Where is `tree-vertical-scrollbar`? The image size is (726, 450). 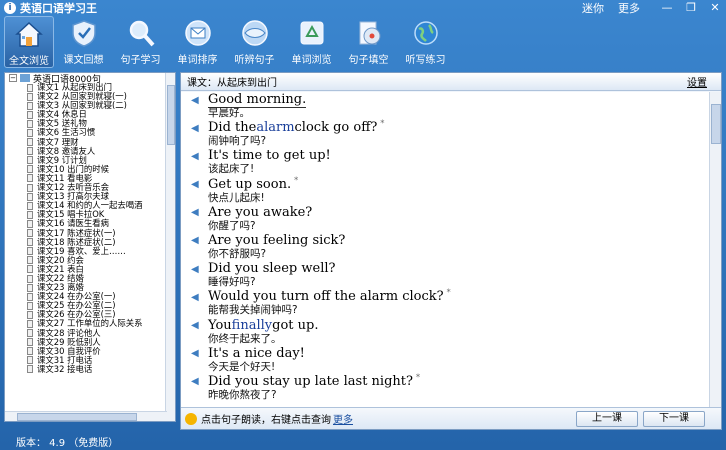 tree-vertical-scrollbar is located at coordinates (170, 247).